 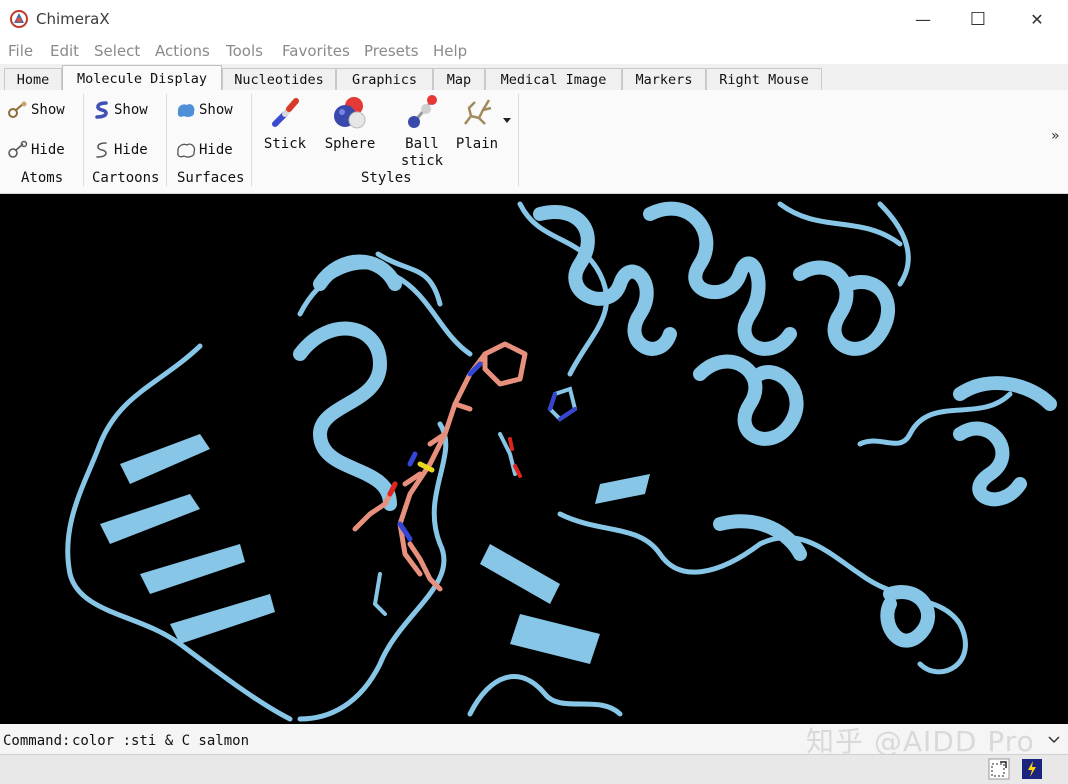 I want to click on tab-home: Home, so click(x=33, y=79).